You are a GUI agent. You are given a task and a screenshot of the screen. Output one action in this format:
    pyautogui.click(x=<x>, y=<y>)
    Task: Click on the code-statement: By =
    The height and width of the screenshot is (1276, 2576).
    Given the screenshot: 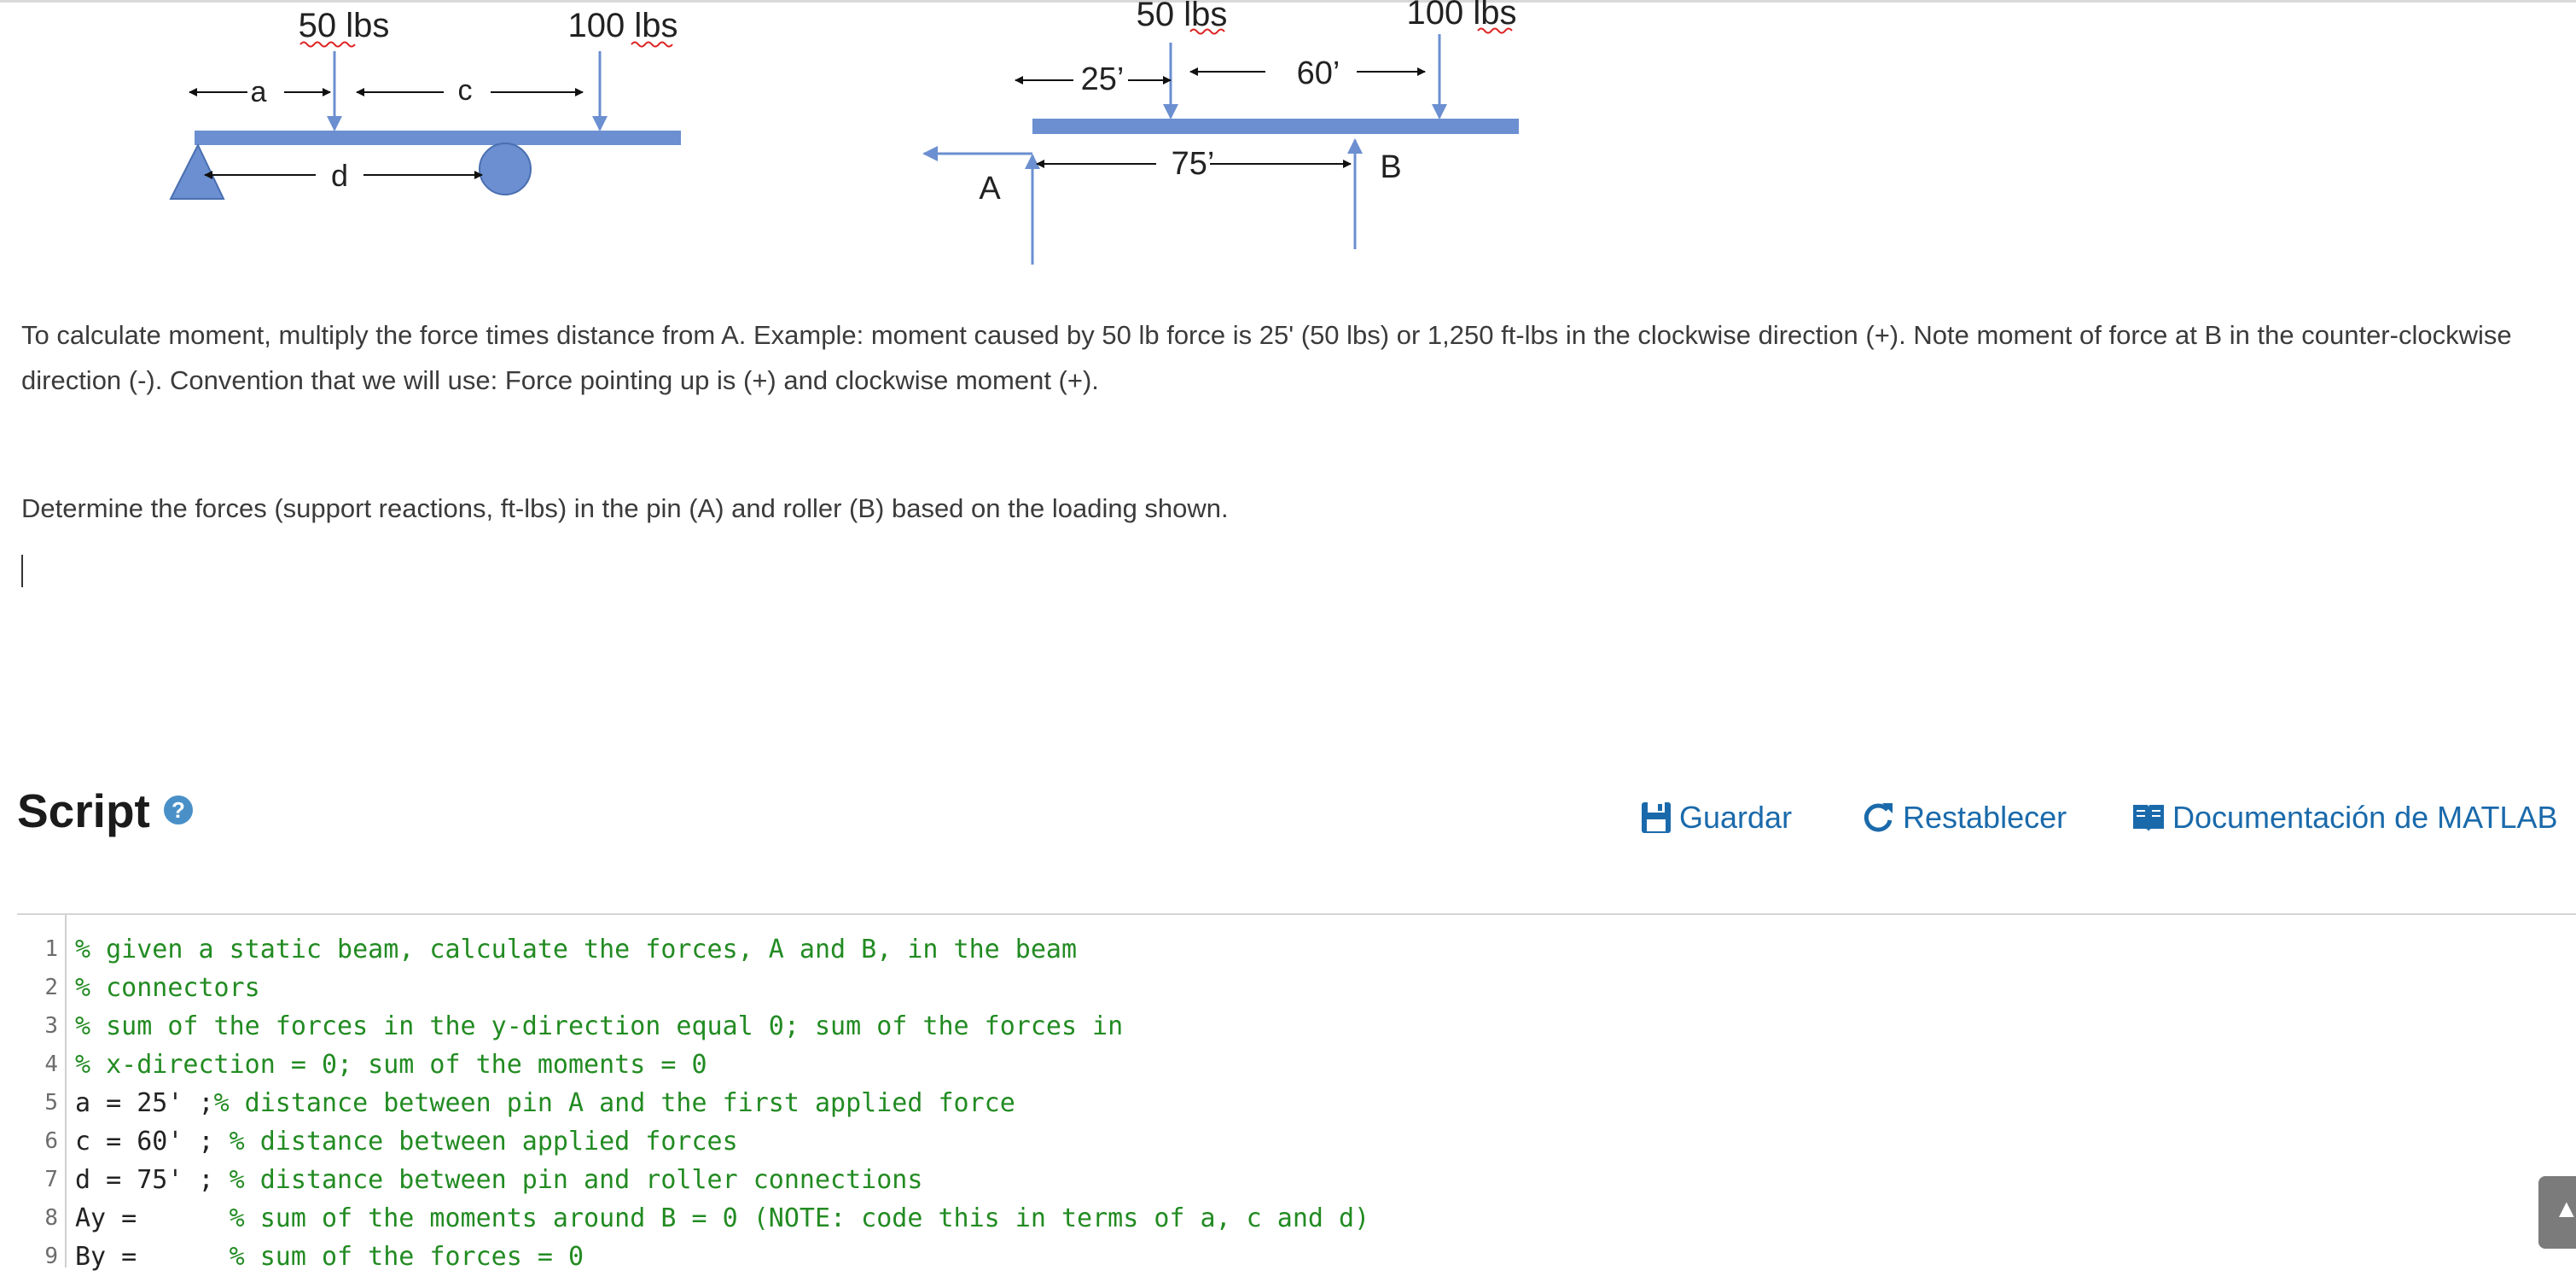 What is the action you would take?
    pyautogui.click(x=152, y=1257)
    